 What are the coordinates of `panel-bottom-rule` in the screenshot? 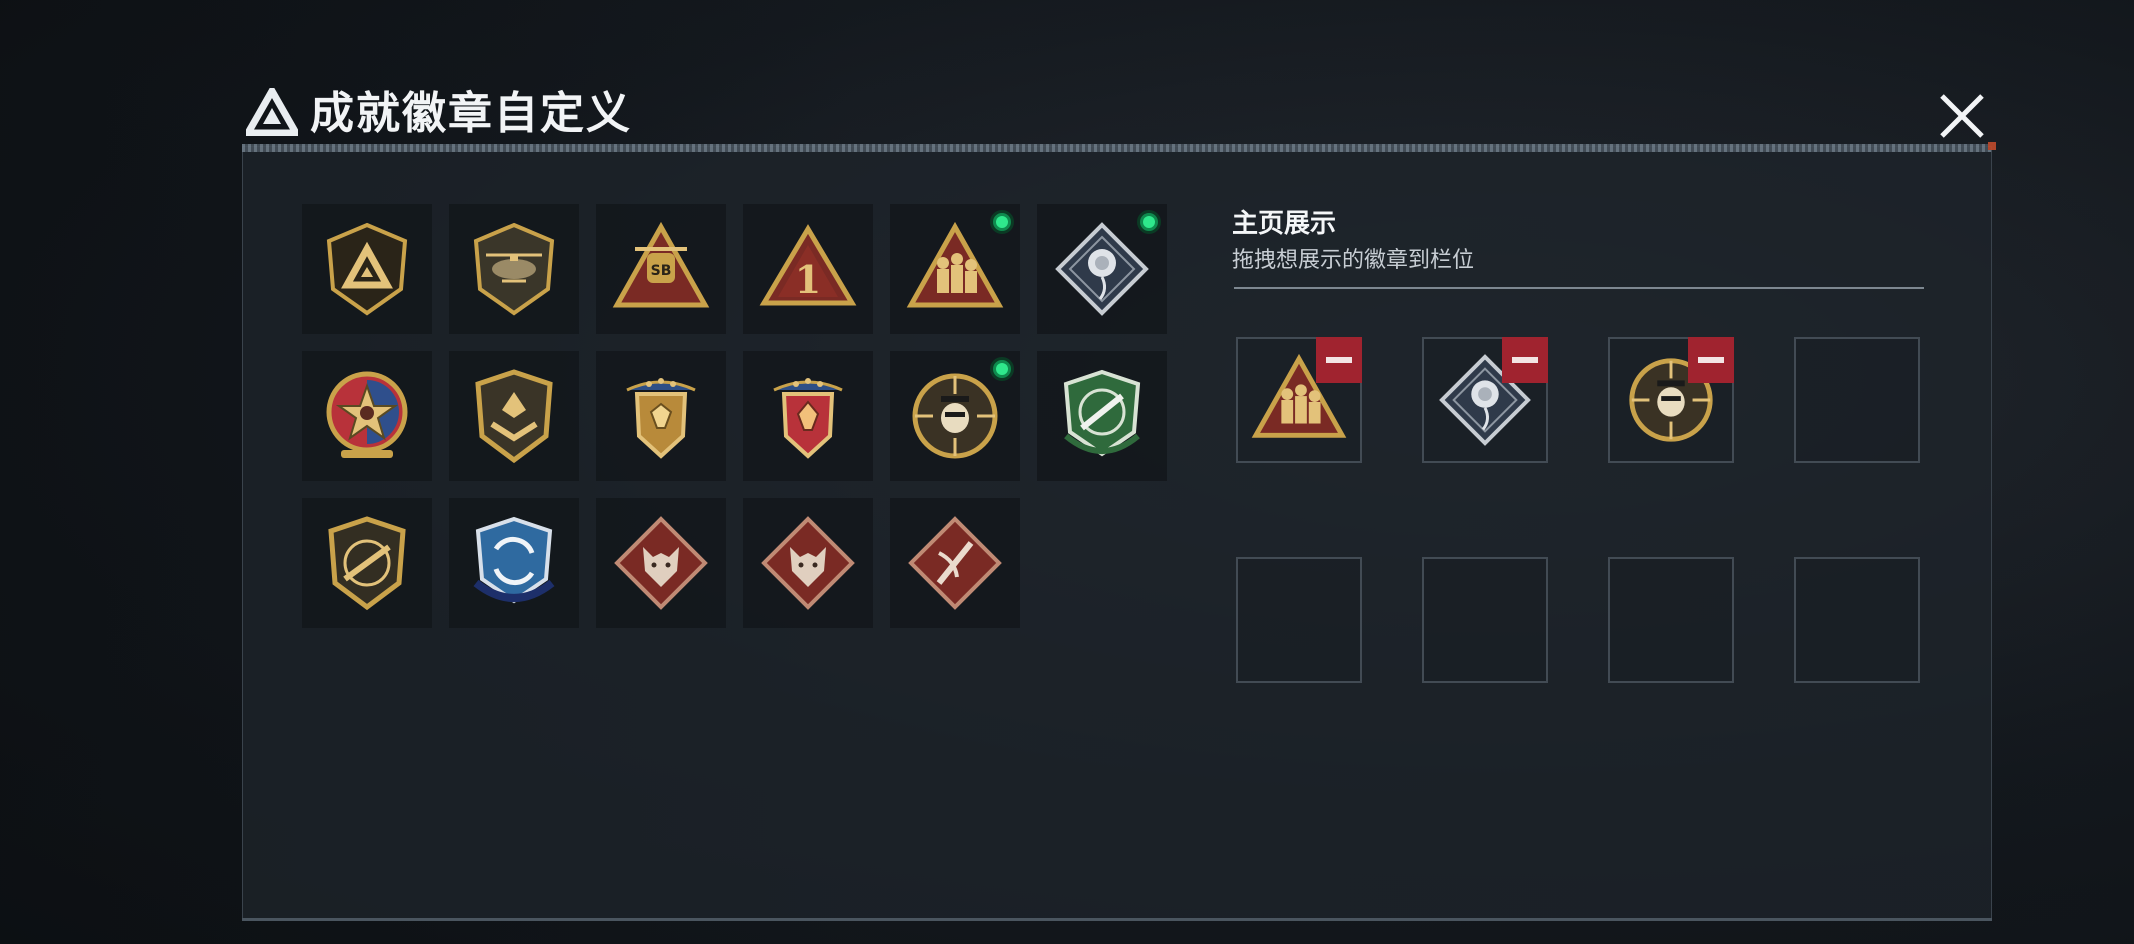 It's located at (1117, 919).